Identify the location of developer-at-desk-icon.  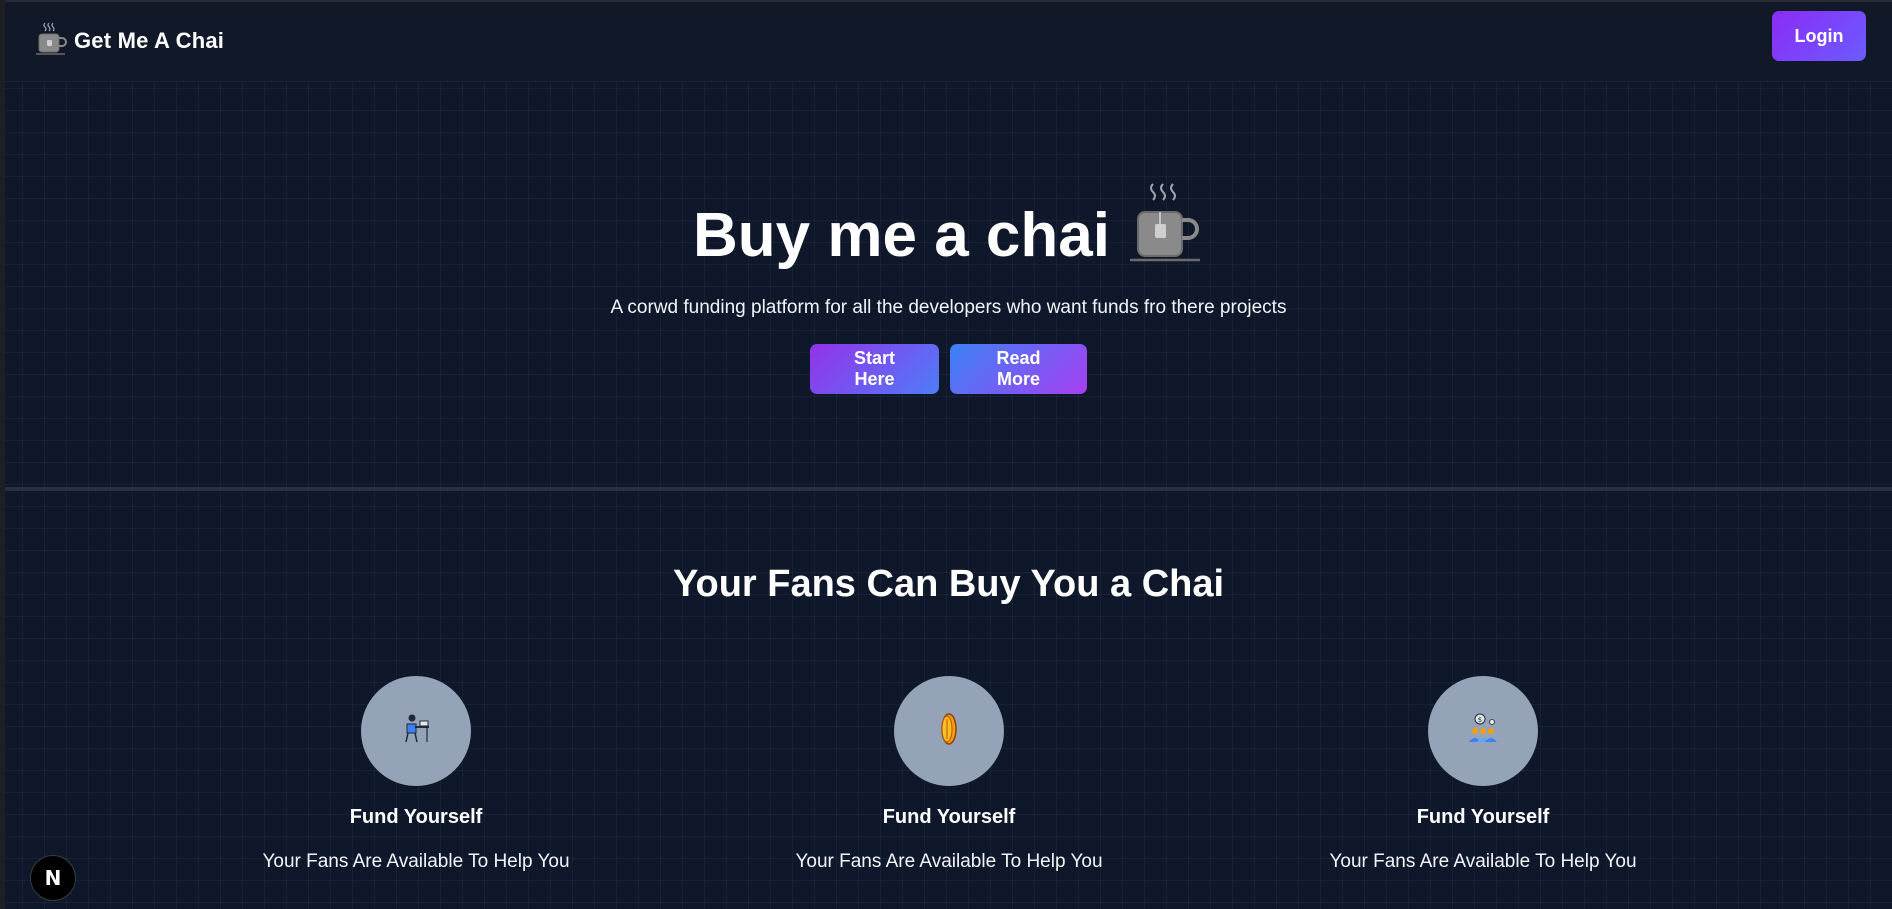
(416, 731).